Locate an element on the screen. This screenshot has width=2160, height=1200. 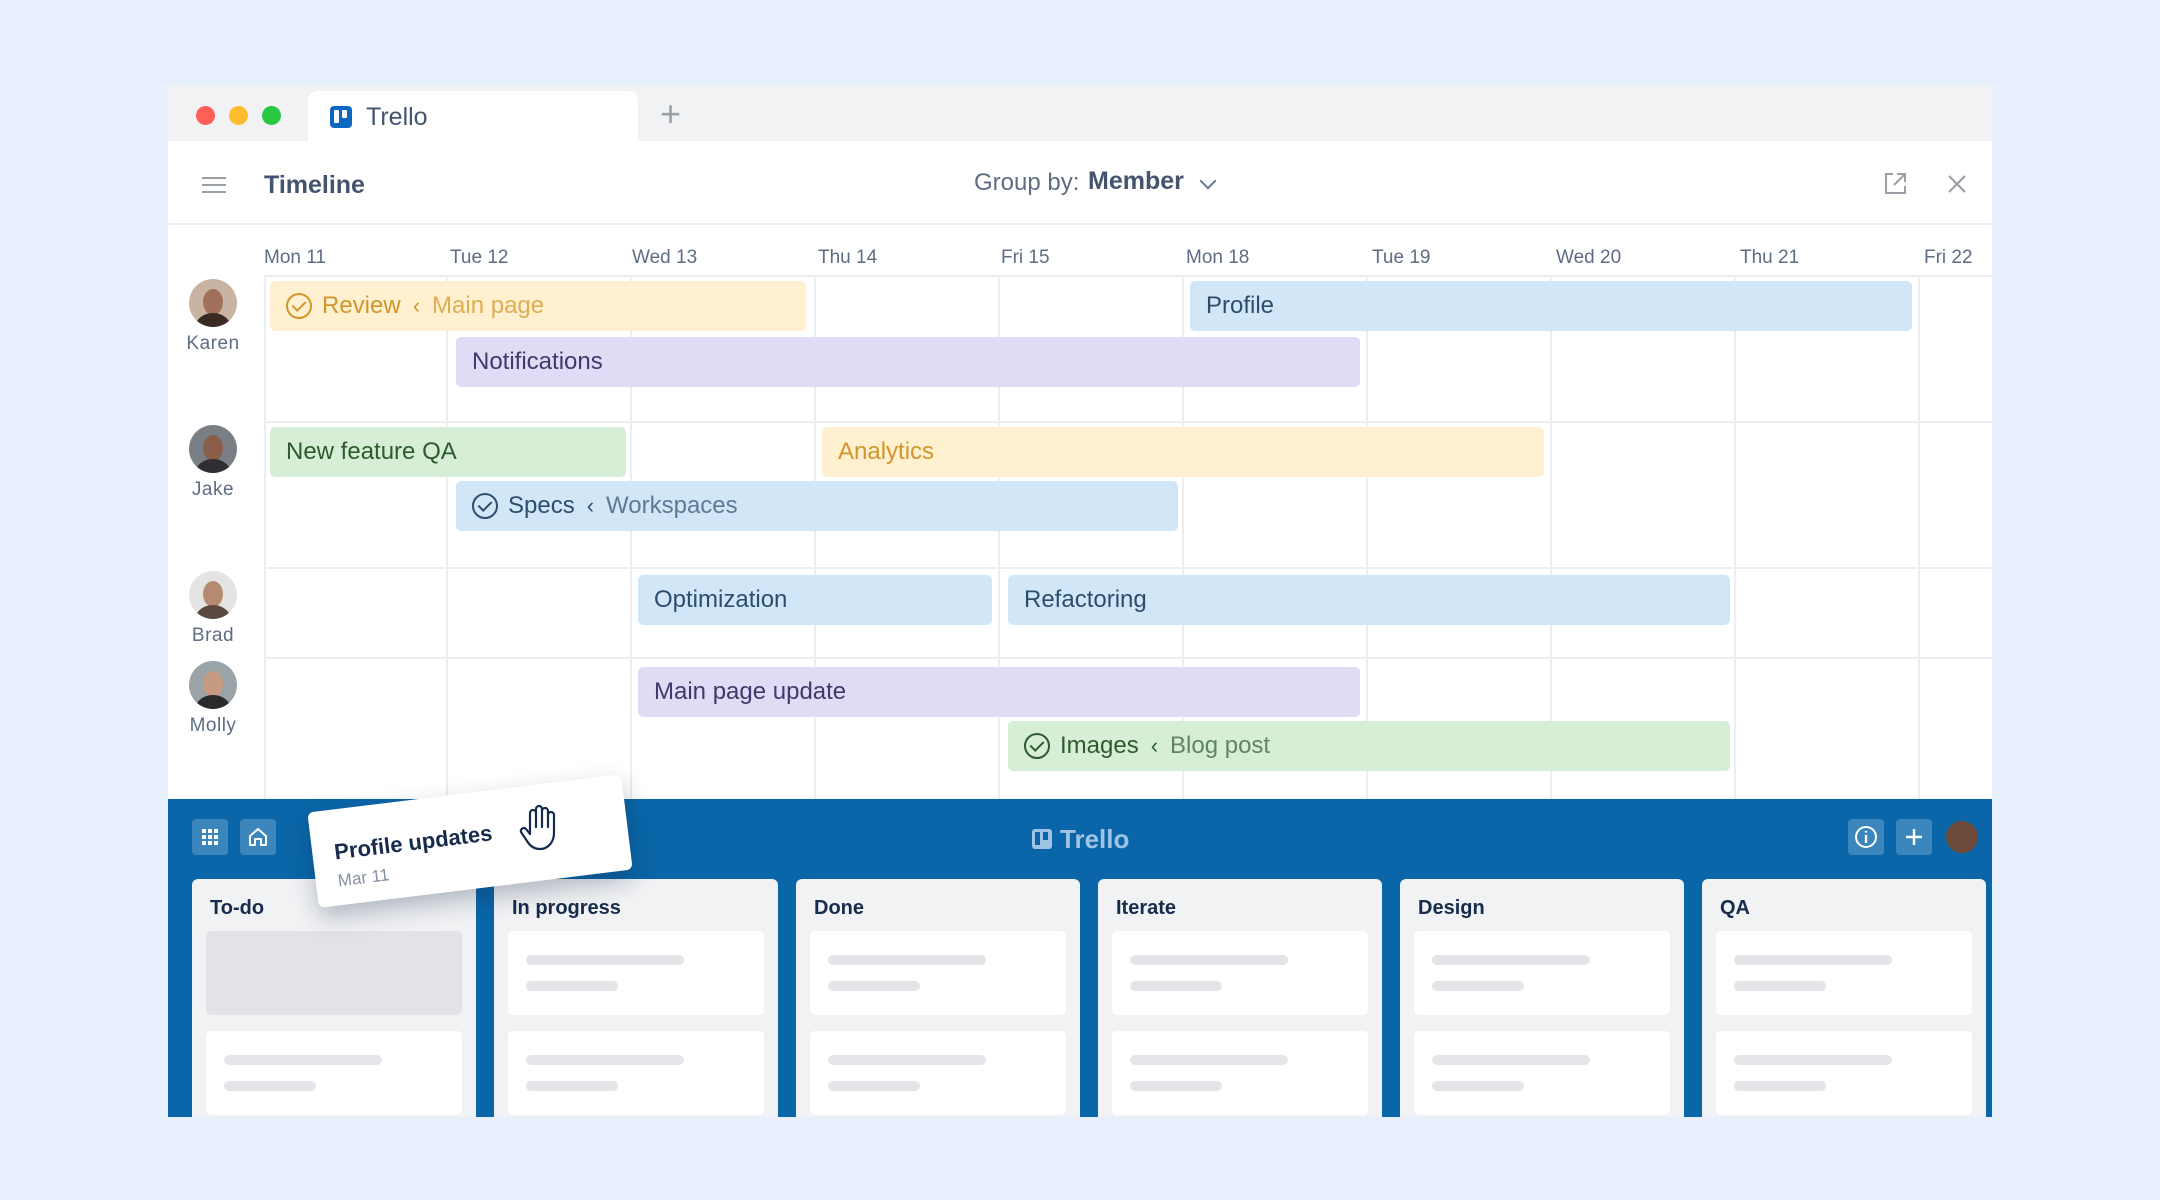
bar-label: Optimization is located at coordinates (721, 599).